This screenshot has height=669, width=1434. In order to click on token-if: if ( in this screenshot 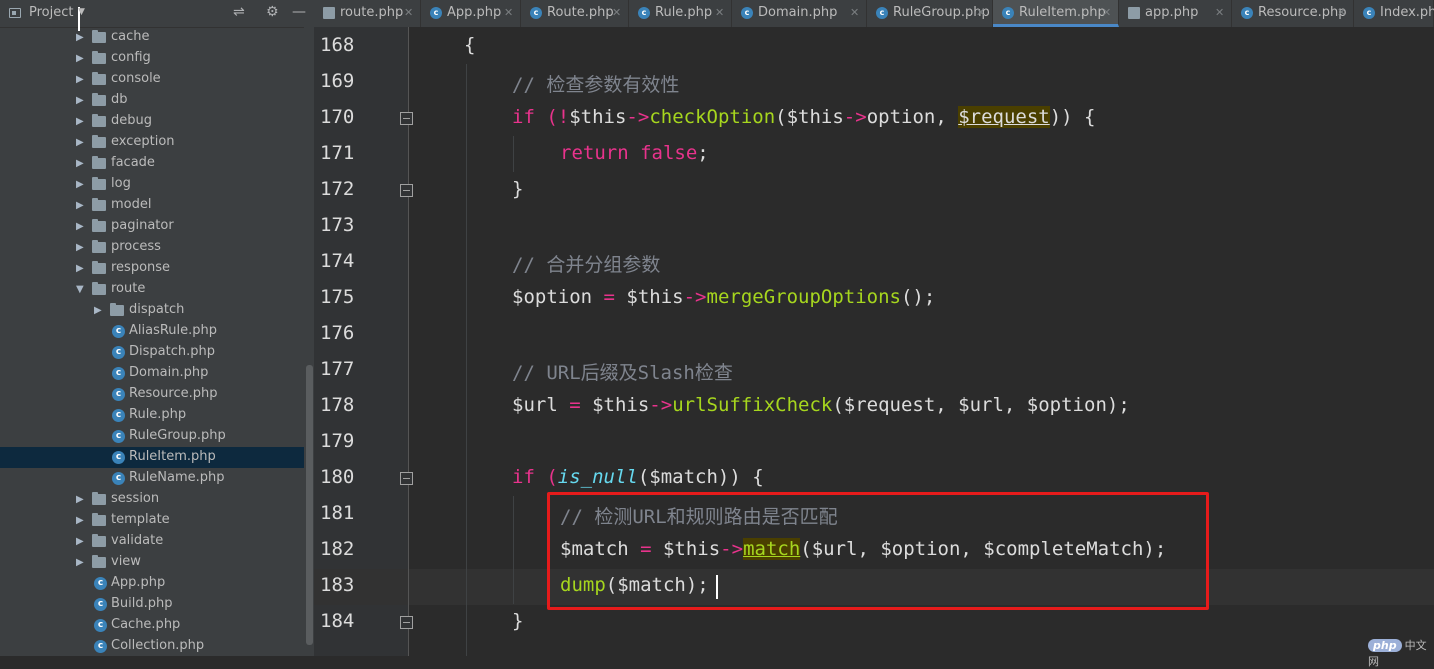, I will do `click(535, 477)`.